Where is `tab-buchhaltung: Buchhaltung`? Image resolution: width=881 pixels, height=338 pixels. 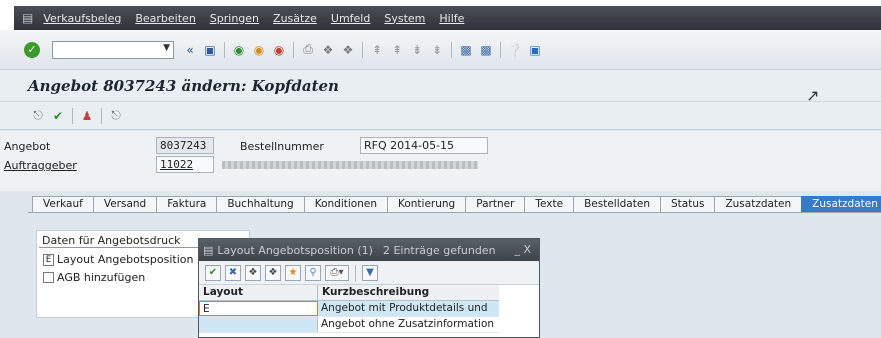 tab-buchhaltung: Buchhaltung is located at coordinates (260, 204).